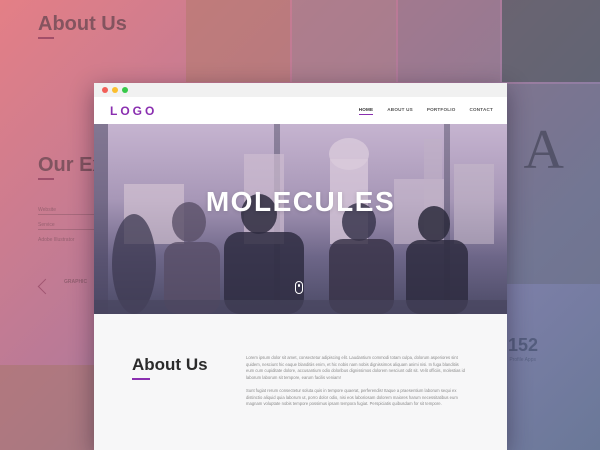 This screenshot has width=600, height=450. What do you see at coordinates (441, 111) in the screenshot?
I see `nav-portfolio: PORTFOLIO` at bounding box center [441, 111].